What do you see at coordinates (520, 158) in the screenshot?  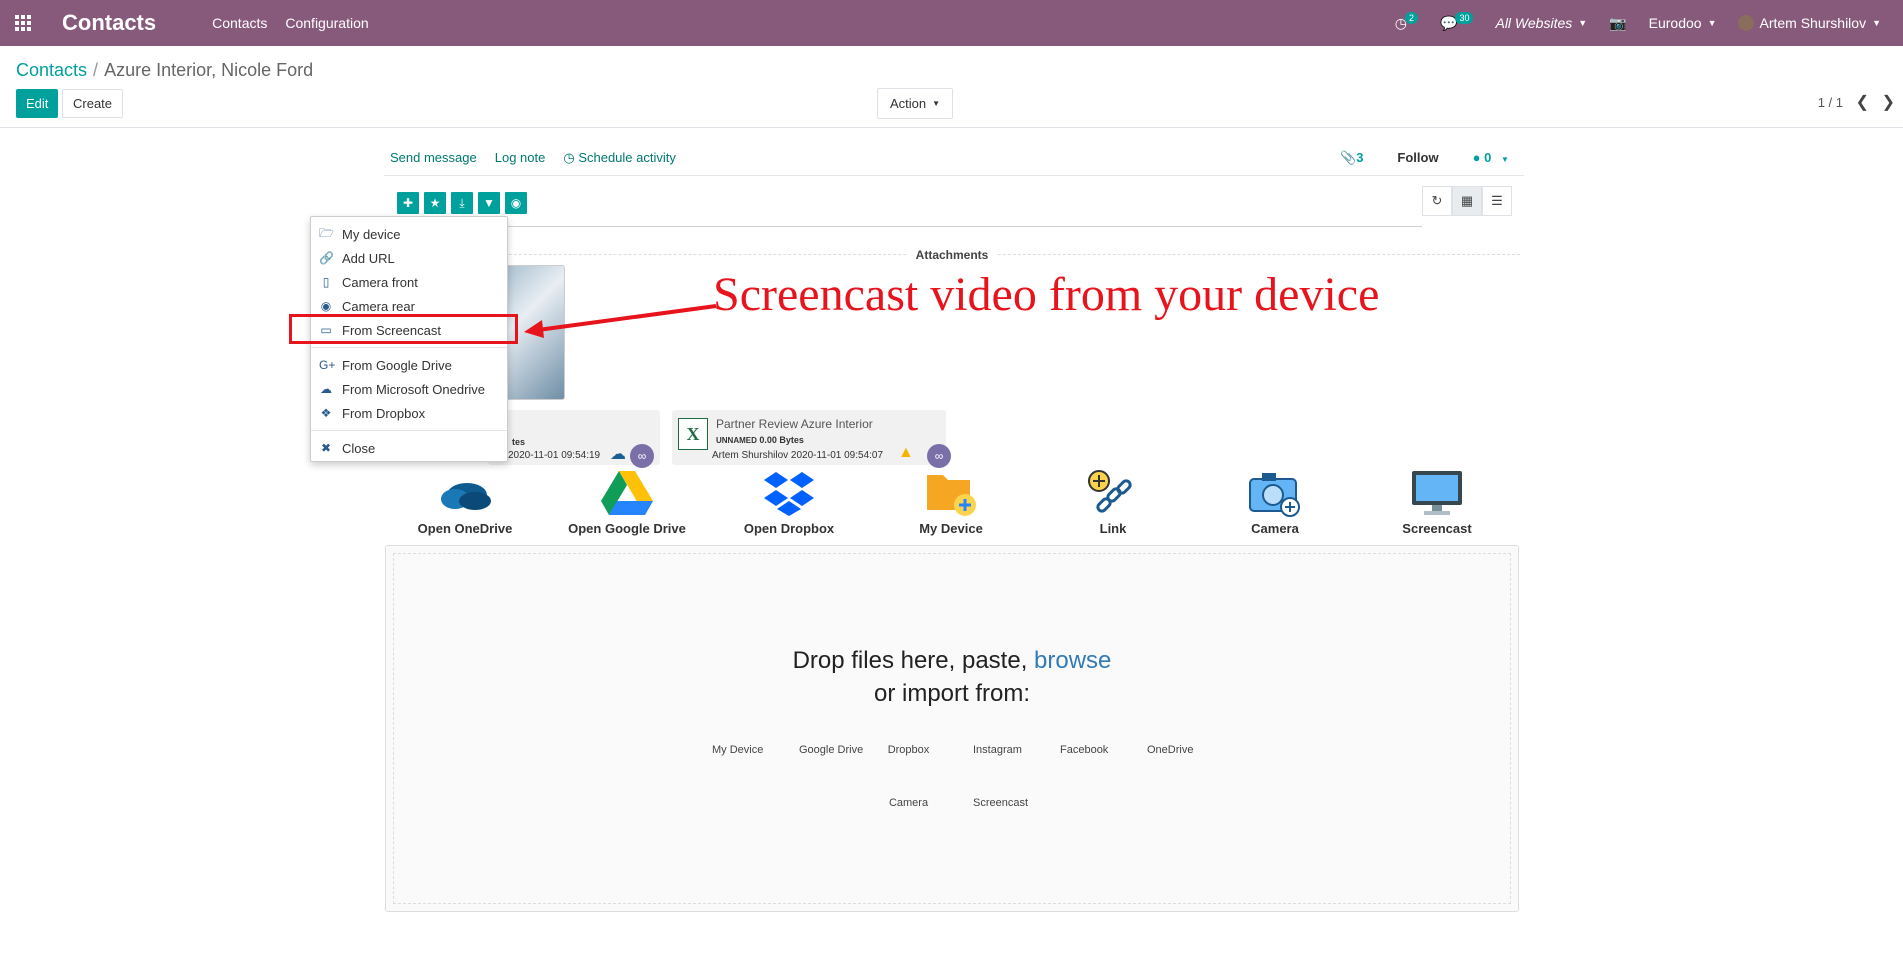 I see `log-note-button: Log note` at bounding box center [520, 158].